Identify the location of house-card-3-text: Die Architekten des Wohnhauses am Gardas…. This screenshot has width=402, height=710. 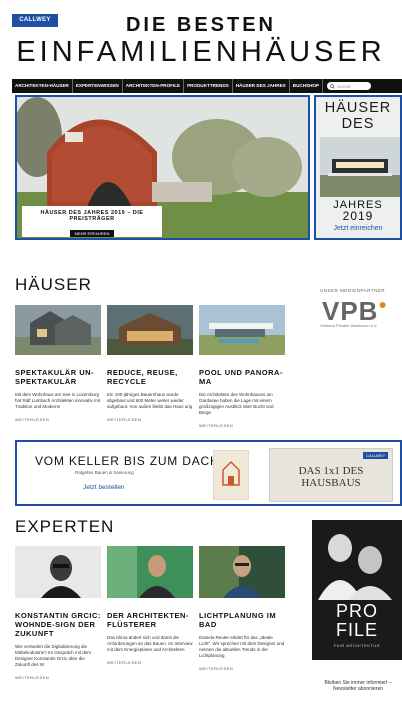
(236, 403).